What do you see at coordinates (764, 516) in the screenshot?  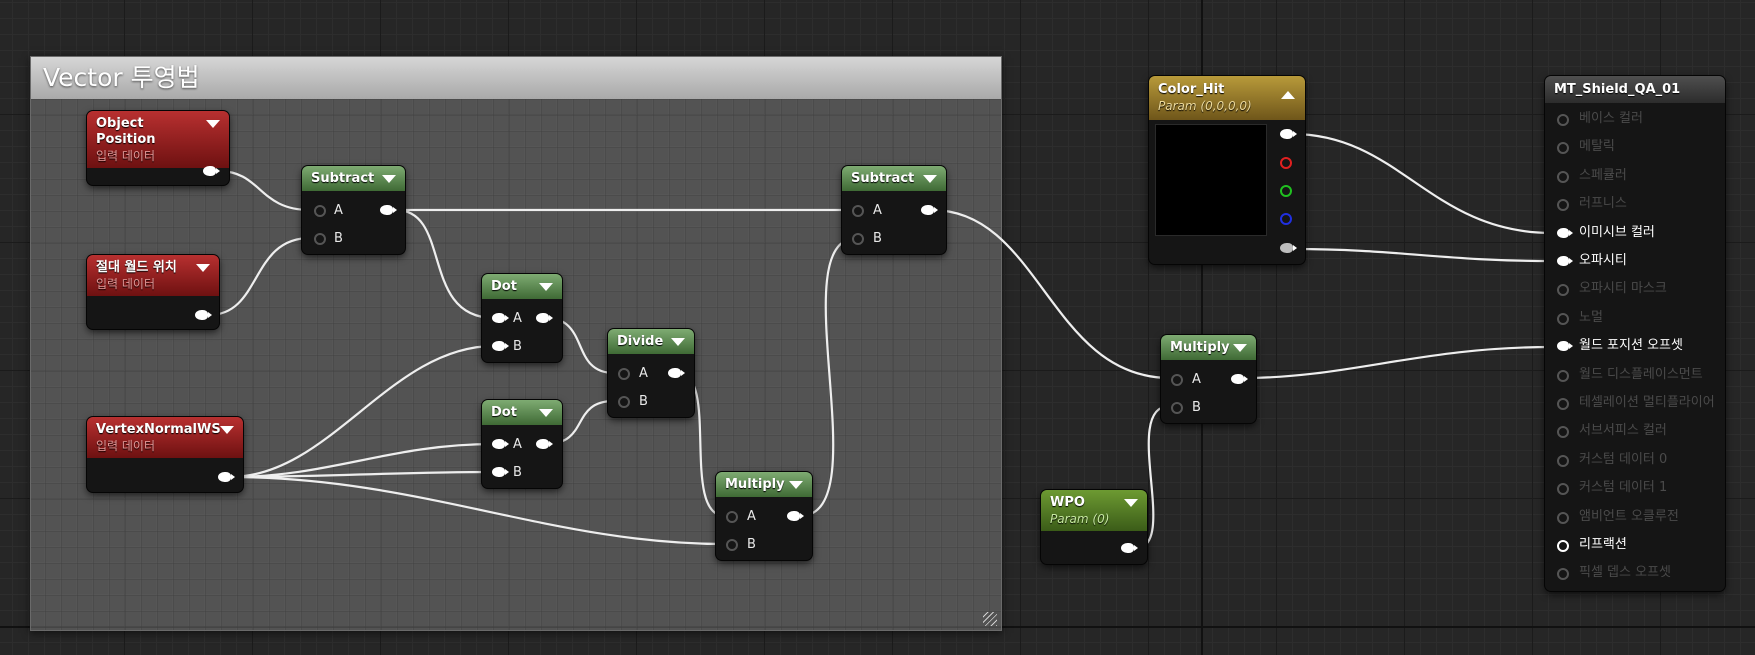 I see `node-multiply-1: Multiply A B` at bounding box center [764, 516].